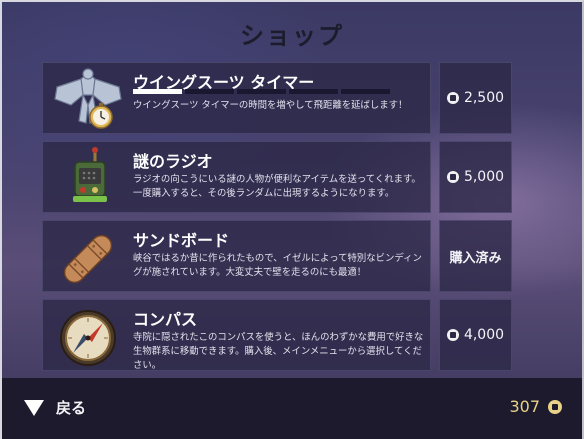 Image resolution: width=584 pixels, height=439 pixels. I want to click on item-name: 謎のラジオ, so click(173, 161).